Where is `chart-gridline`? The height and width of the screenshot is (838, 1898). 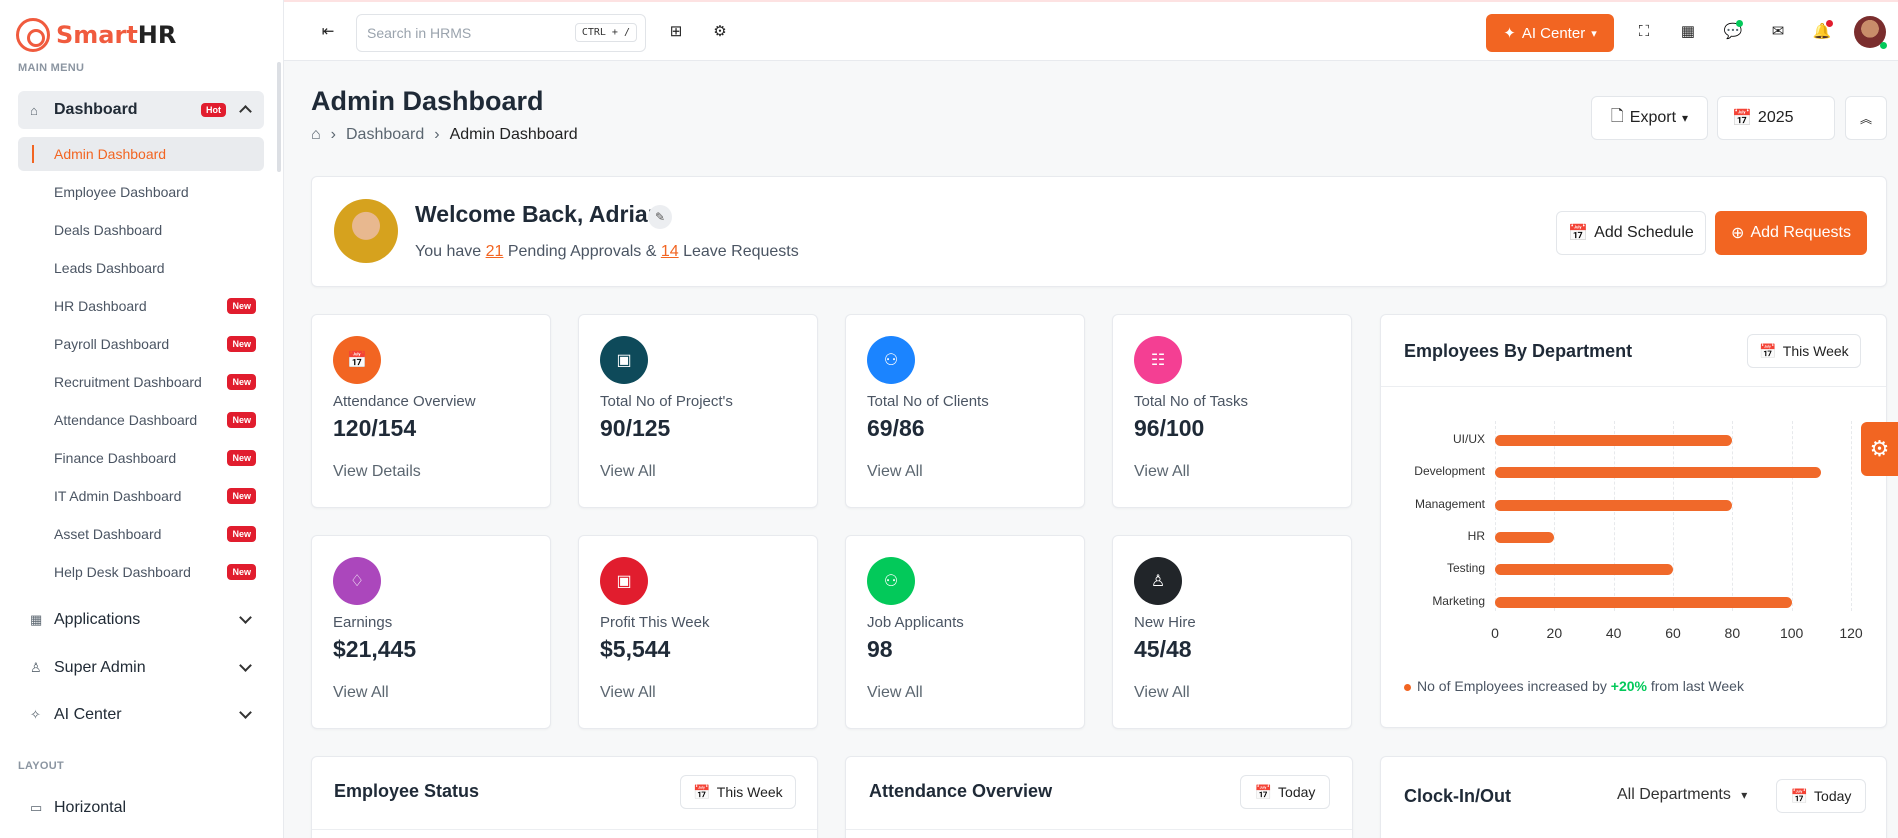
chart-gridline is located at coordinates (1733, 516).